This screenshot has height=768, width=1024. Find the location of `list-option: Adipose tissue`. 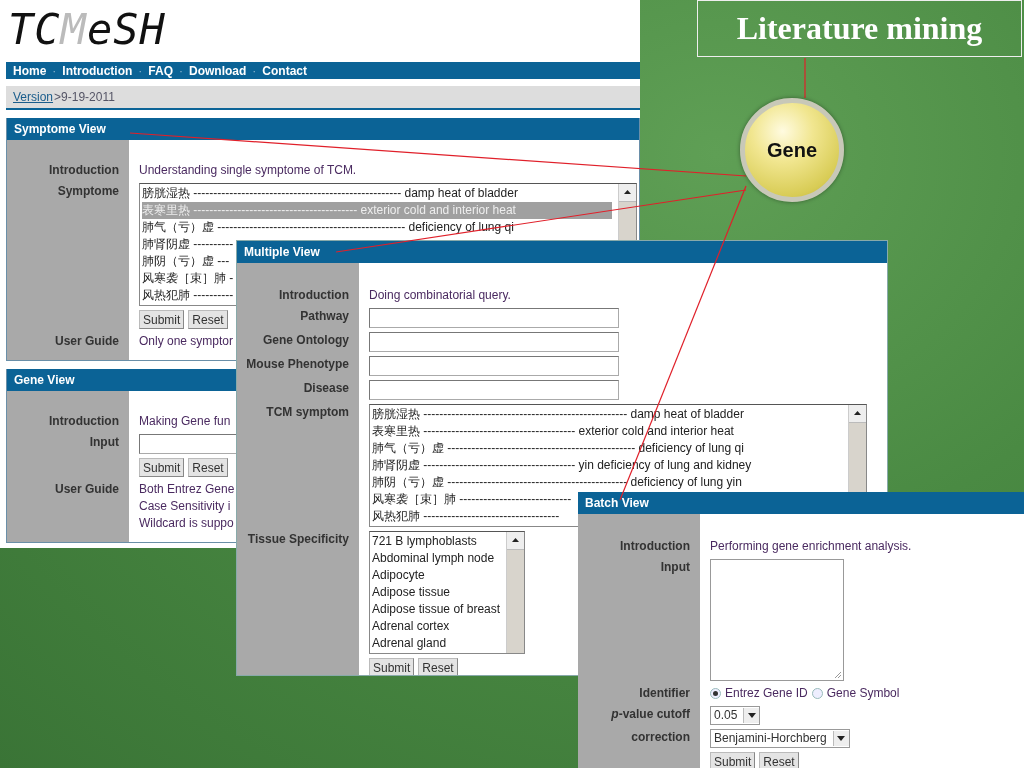

list-option: Adipose tissue is located at coordinates (411, 592).